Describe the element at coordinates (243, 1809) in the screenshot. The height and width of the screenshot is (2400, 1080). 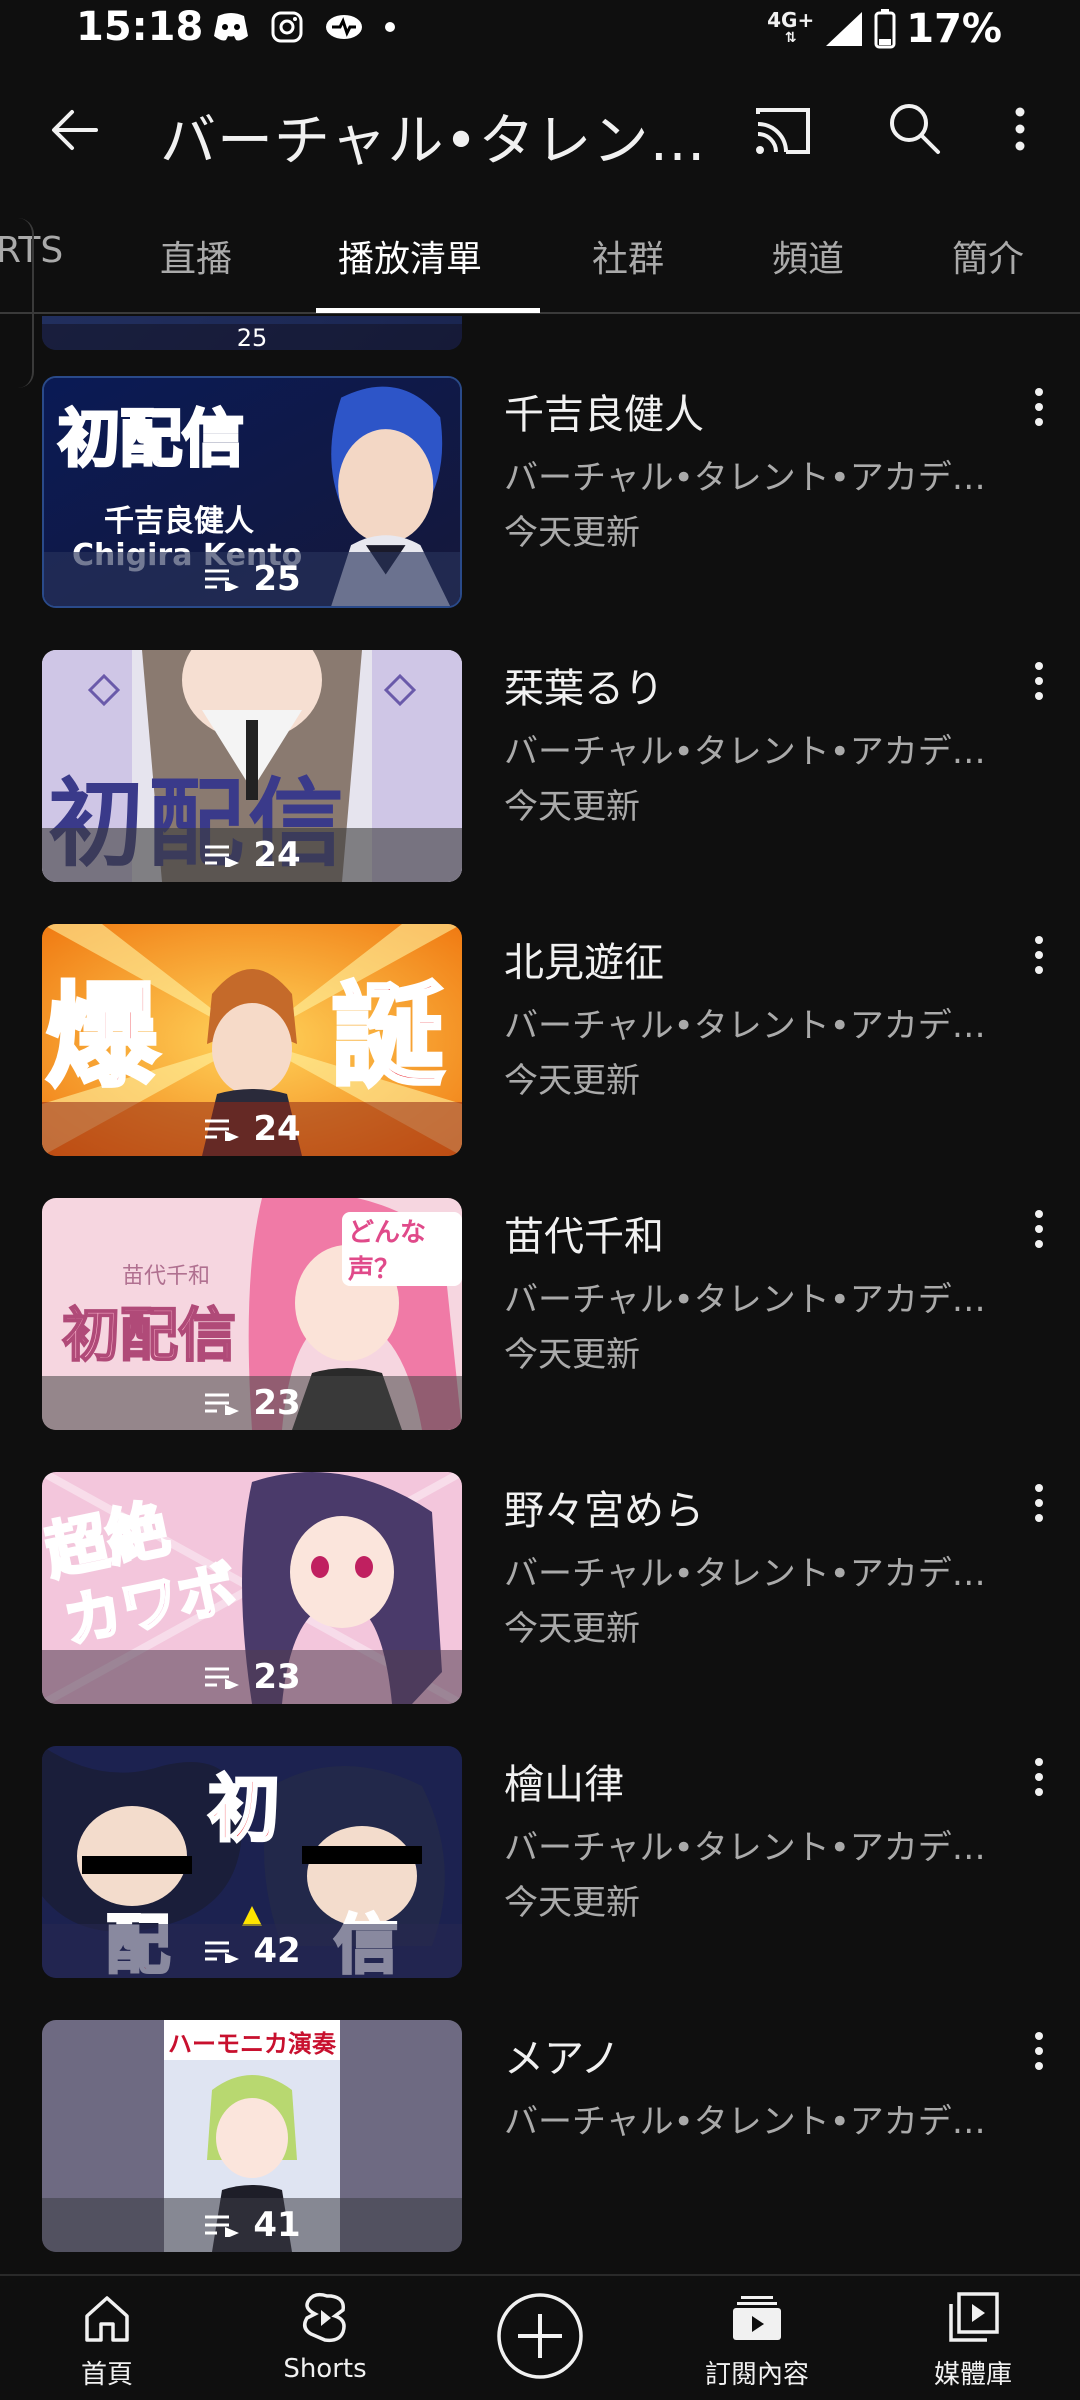
I see `thumbnail-caption: 初` at that location.